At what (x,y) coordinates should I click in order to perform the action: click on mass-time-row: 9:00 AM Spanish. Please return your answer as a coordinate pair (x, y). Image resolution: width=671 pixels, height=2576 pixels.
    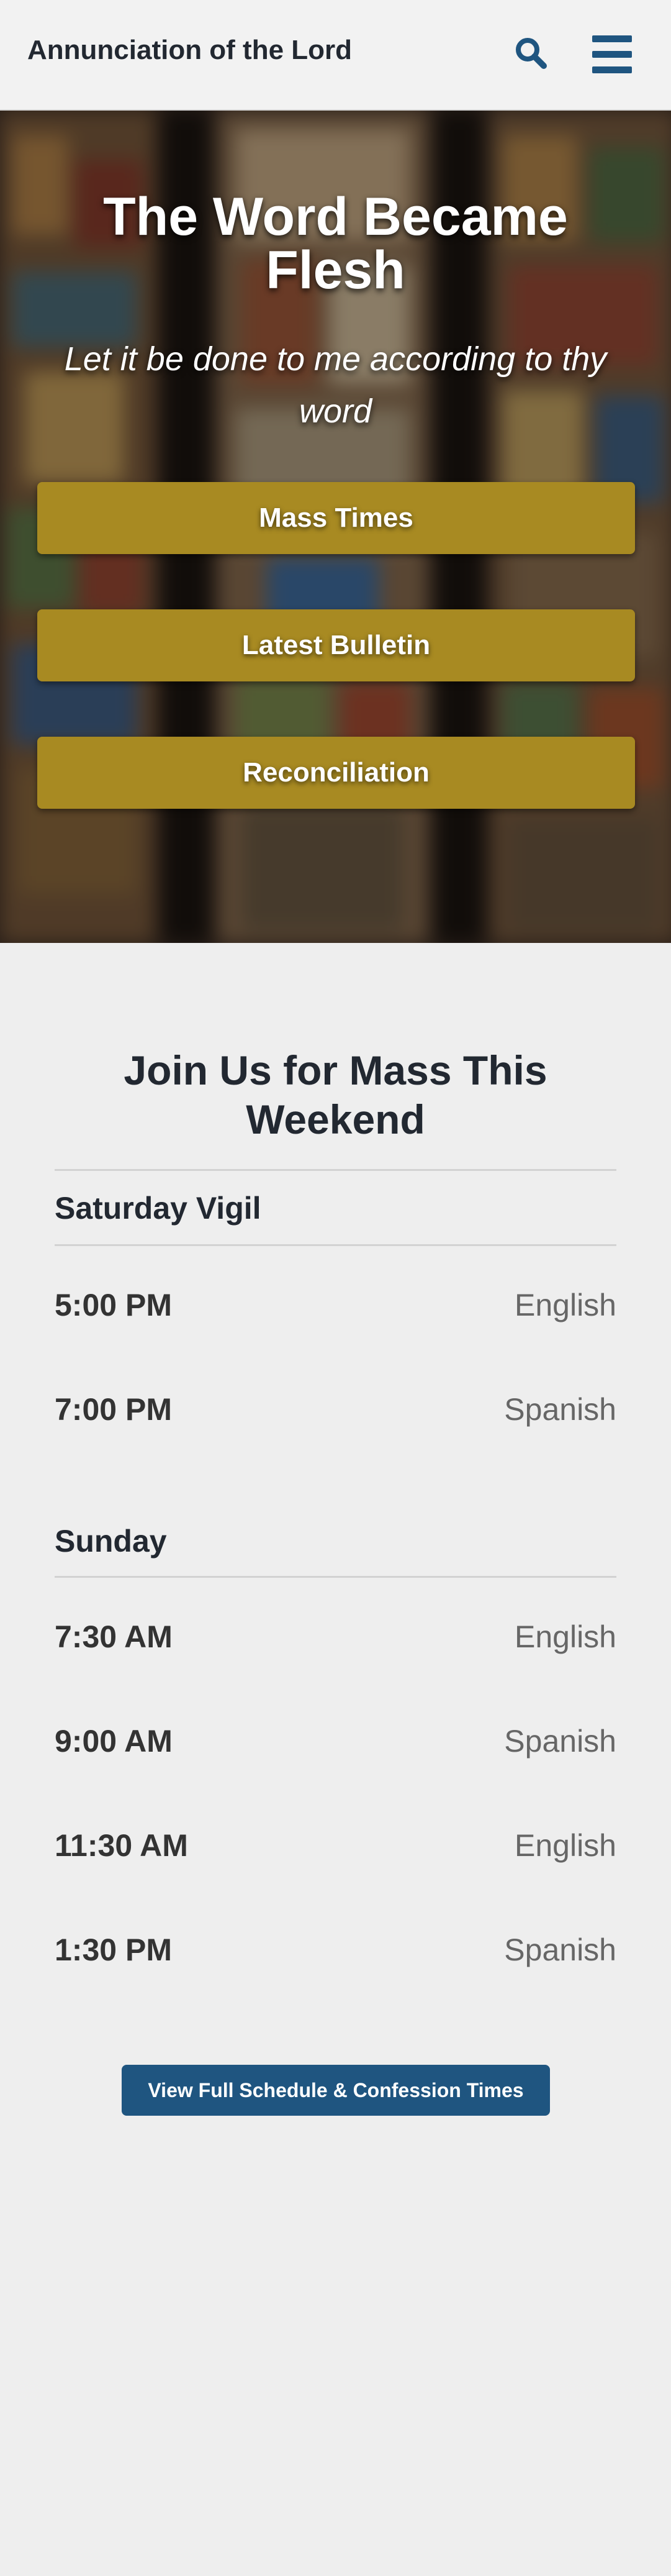
    Looking at the image, I should click on (335, 1745).